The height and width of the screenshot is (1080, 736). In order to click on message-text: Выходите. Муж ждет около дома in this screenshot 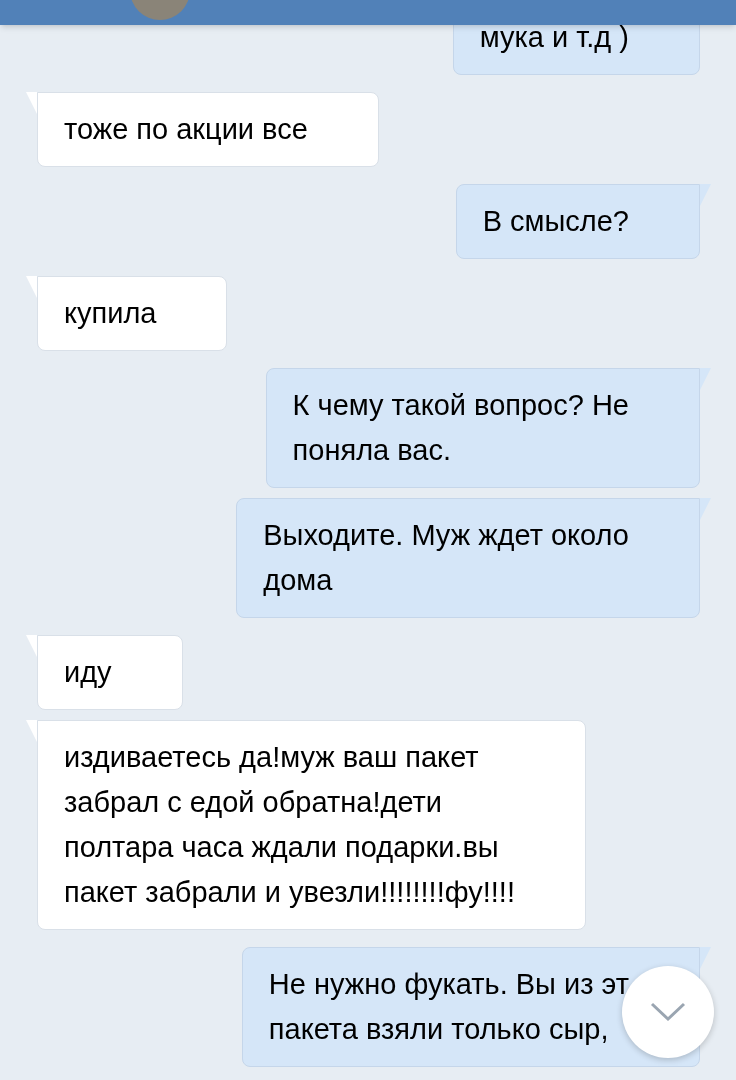, I will do `click(446, 558)`.